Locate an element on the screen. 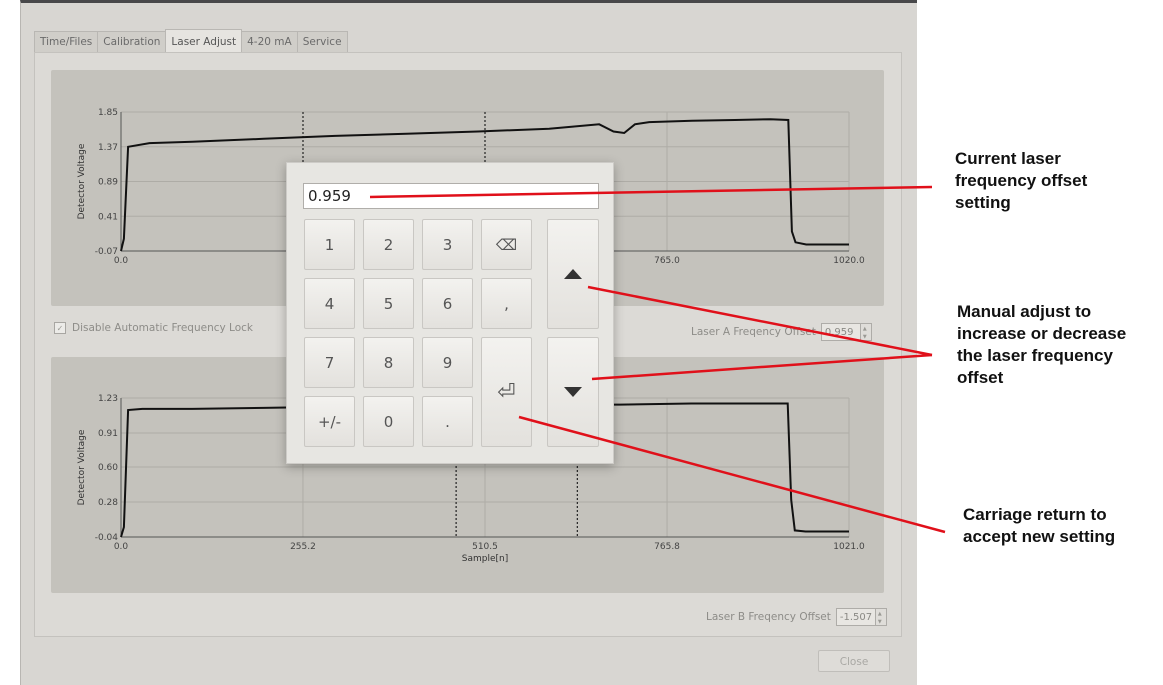 This screenshot has width=1163, height=685. laser-b-offset-spinbox: -1.507 ▲ ▼ is located at coordinates (861, 617).